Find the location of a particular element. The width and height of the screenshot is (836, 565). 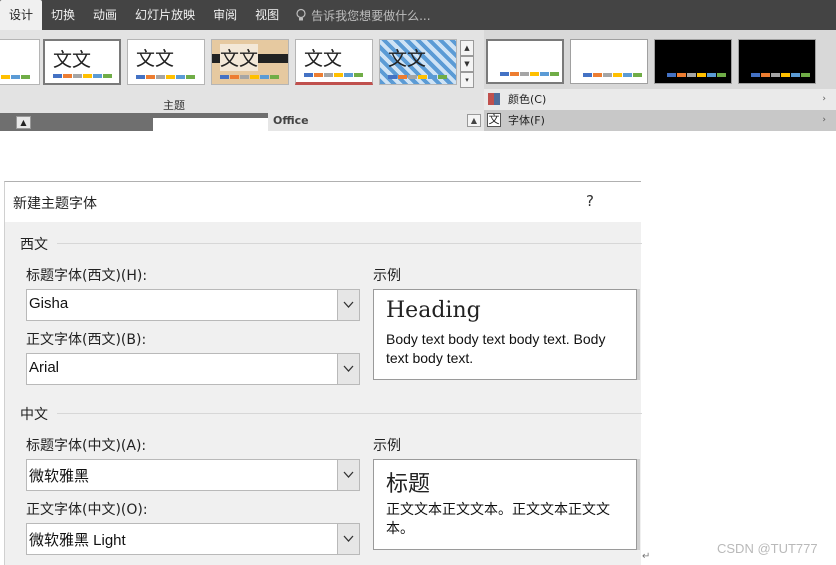

theme-gallery: 文文 文文 文文 文文 文文 ▲ ▼ ▾ 主题 is located at coordinates (242, 72).